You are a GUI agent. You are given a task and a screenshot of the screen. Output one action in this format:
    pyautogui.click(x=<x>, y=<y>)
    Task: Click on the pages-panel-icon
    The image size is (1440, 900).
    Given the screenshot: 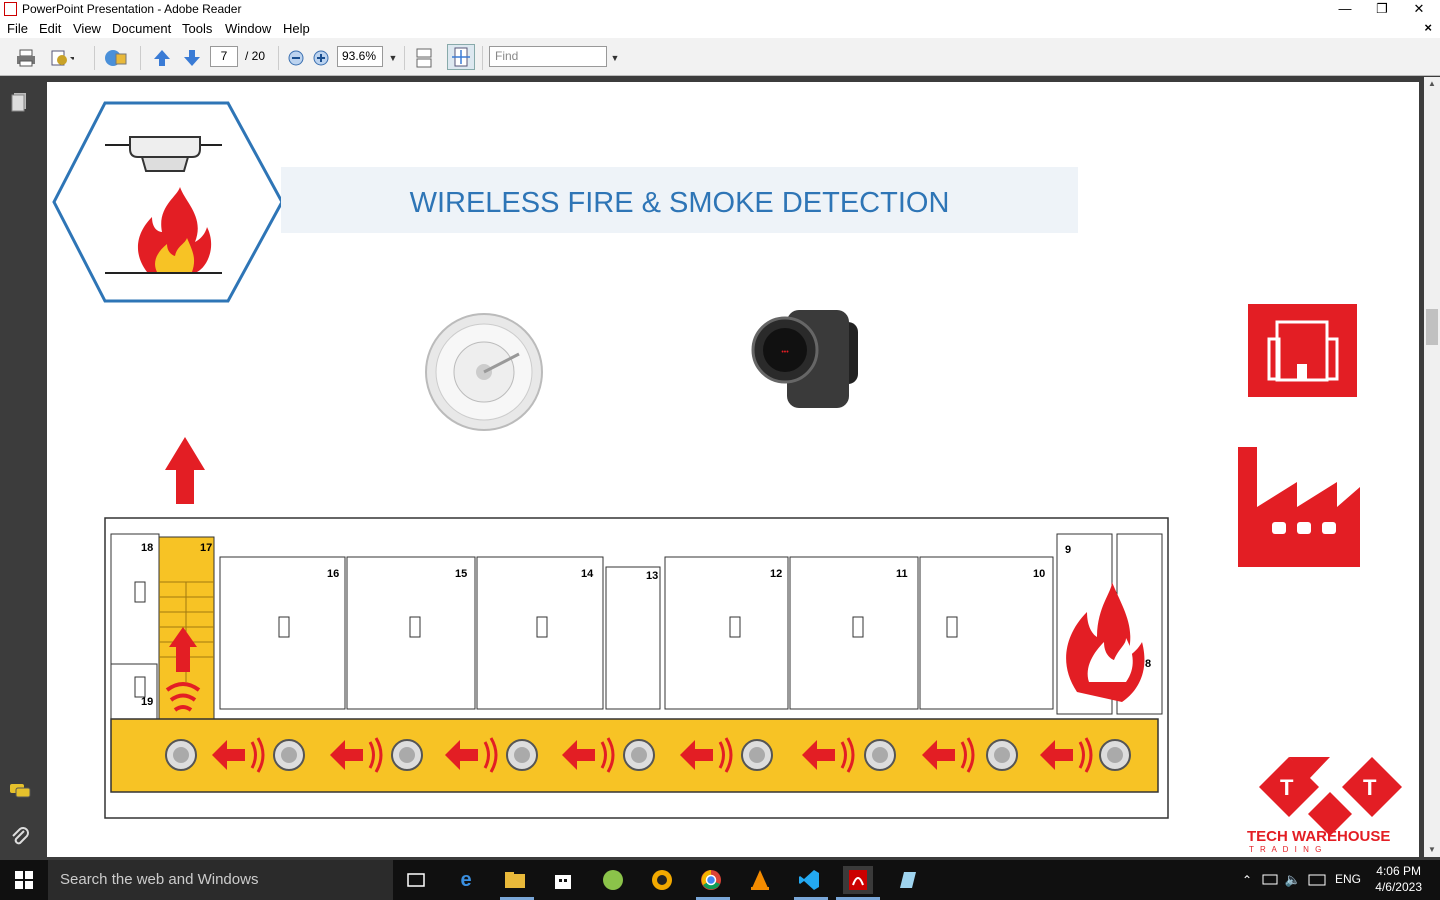 What is the action you would take?
    pyautogui.click(x=20, y=102)
    